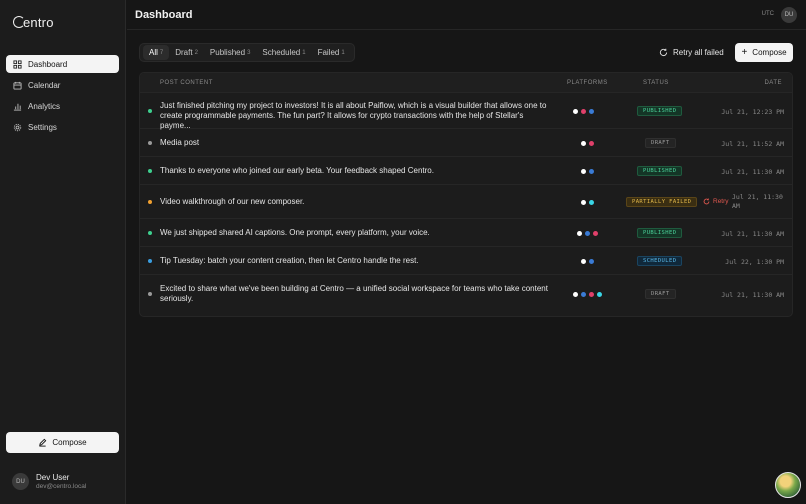  Describe the element at coordinates (42, 127) in the screenshot. I see `sidebar-item-label: Settings` at that location.